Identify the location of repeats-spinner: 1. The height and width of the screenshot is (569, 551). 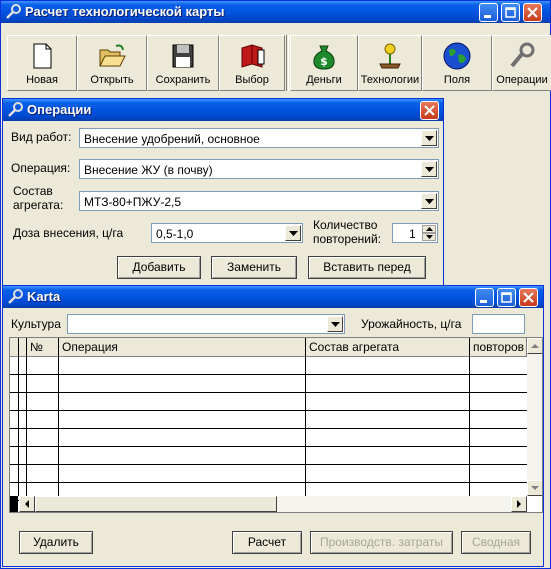
(415, 233).